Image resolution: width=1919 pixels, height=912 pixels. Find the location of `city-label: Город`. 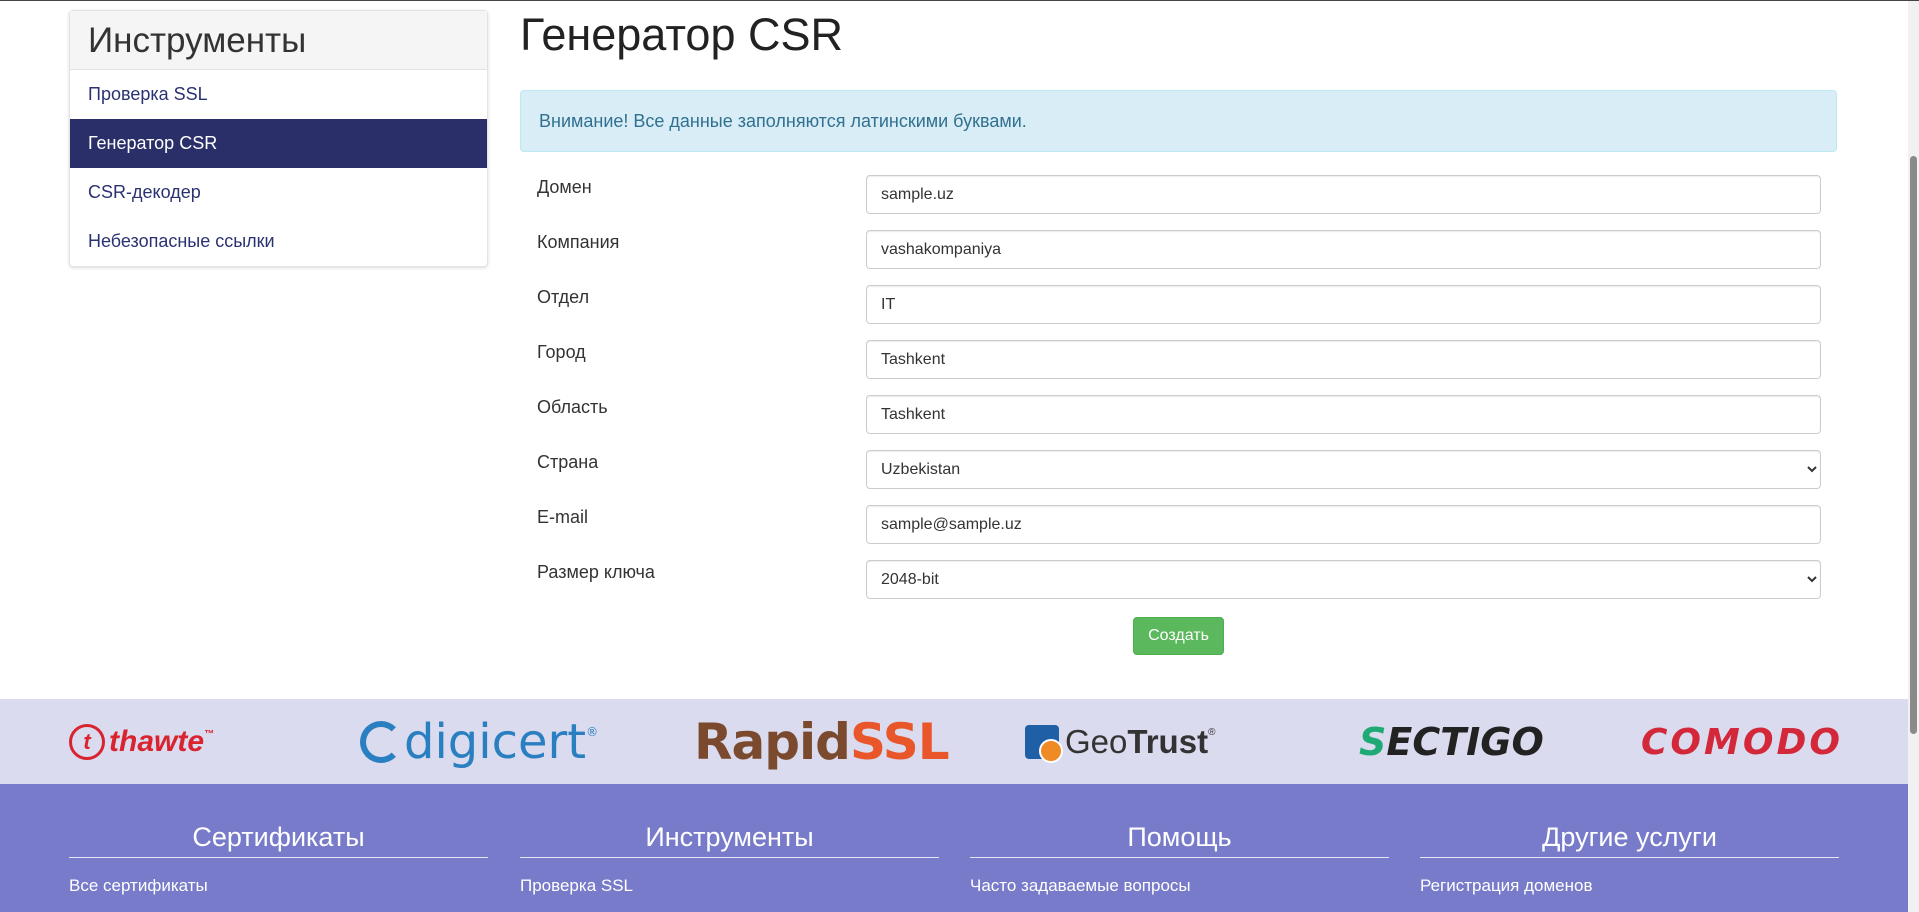

city-label: Город is located at coordinates (561, 352).